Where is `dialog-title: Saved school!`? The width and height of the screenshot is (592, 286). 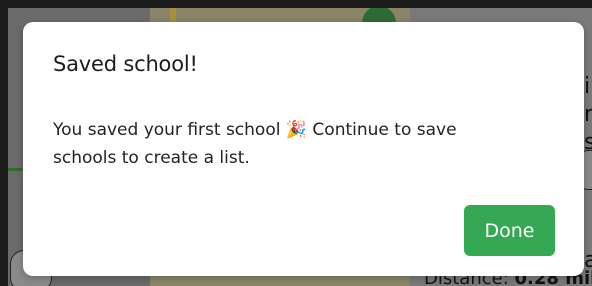 dialog-title: Saved school! is located at coordinates (125, 64).